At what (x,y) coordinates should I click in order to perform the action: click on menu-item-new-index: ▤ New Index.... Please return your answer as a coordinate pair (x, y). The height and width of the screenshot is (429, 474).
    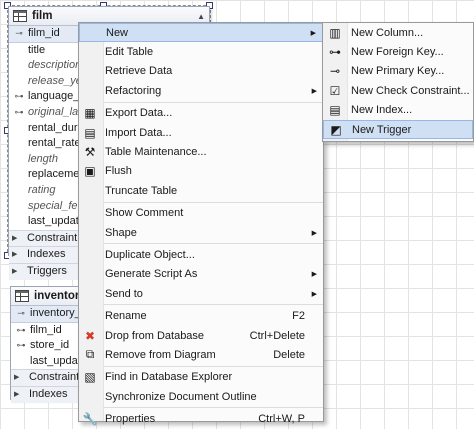
    Looking at the image, I should click on (398, 110).